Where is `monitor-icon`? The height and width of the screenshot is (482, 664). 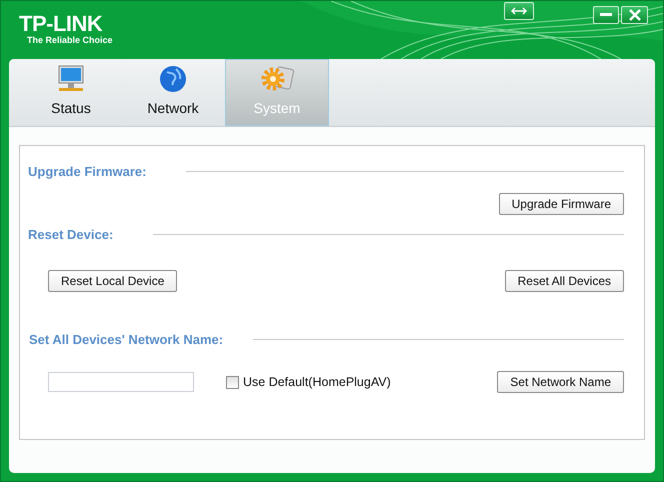 monitor-icon is located at coordinates (71, 79).